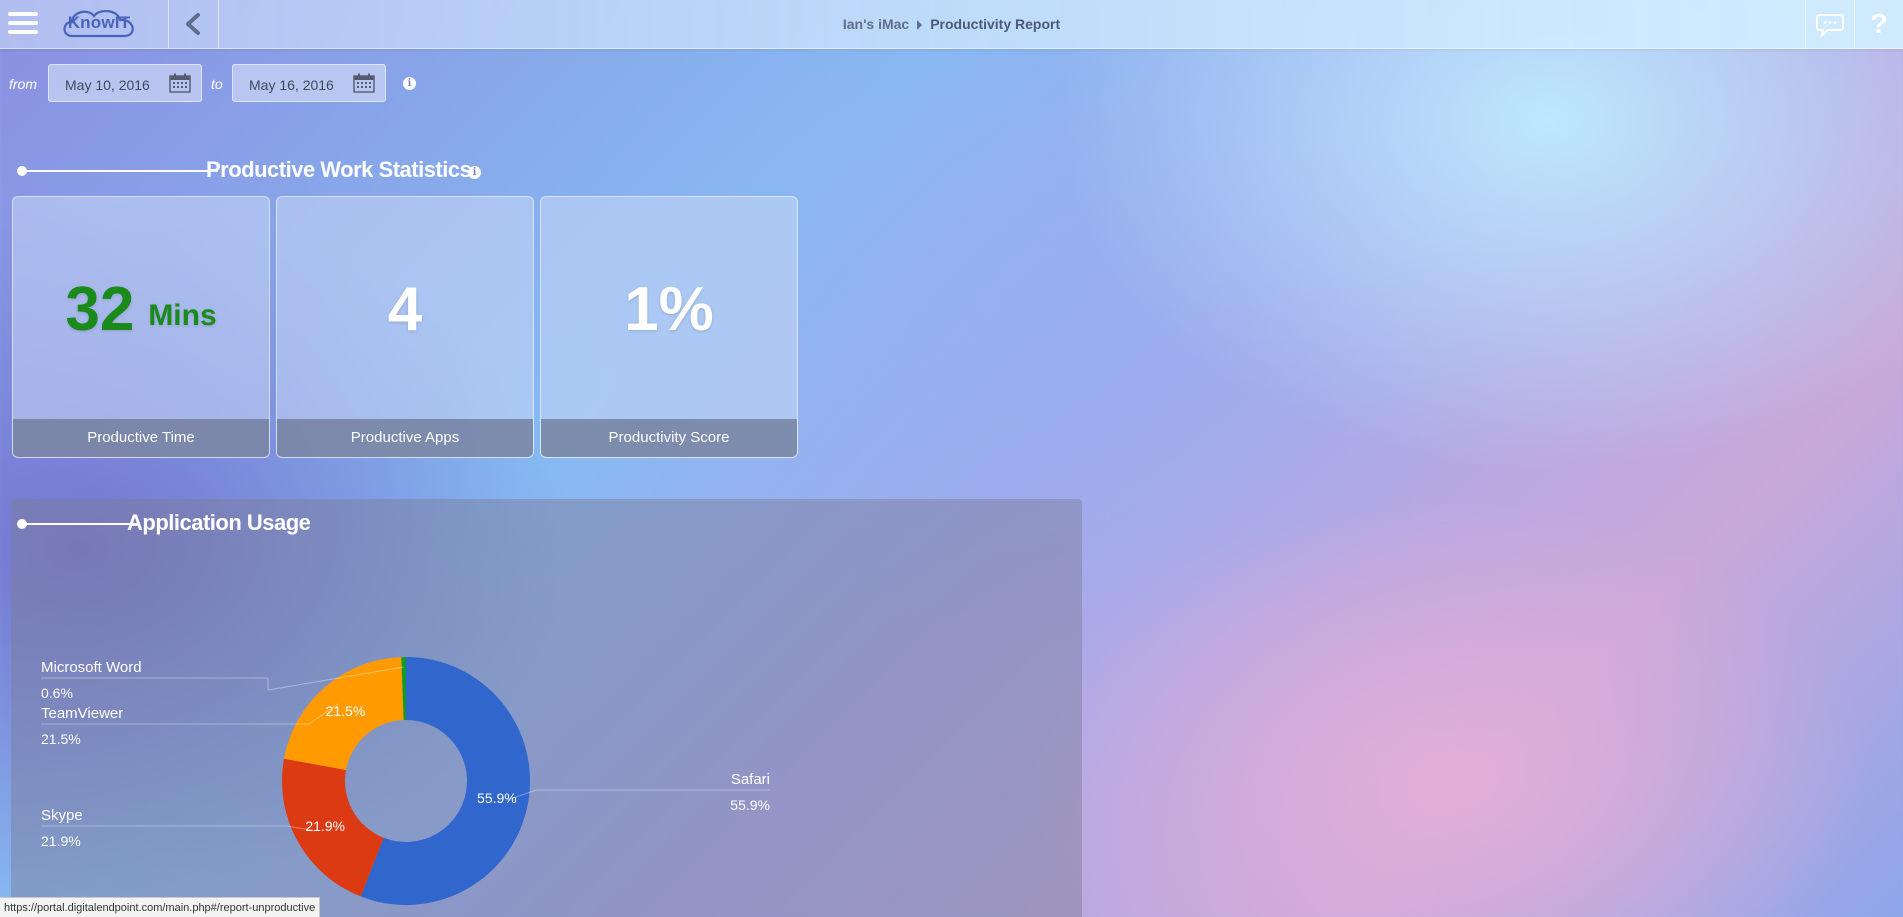  Describe the element at coordinates (1879, 24) in the screenshot. I see `help-icon: ?` at that location.